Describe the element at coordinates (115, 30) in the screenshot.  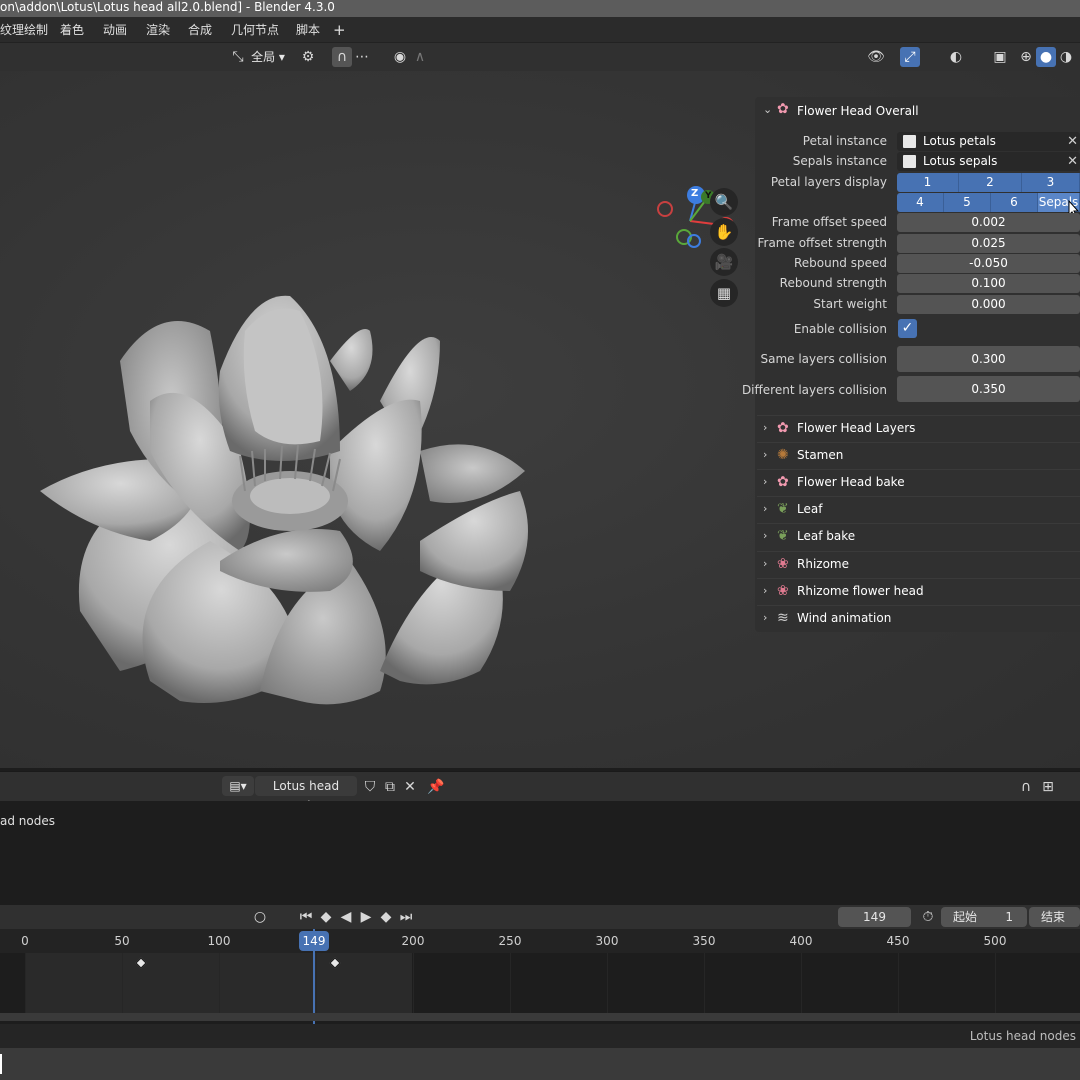
I see `tab-animation: 动画` at that location.